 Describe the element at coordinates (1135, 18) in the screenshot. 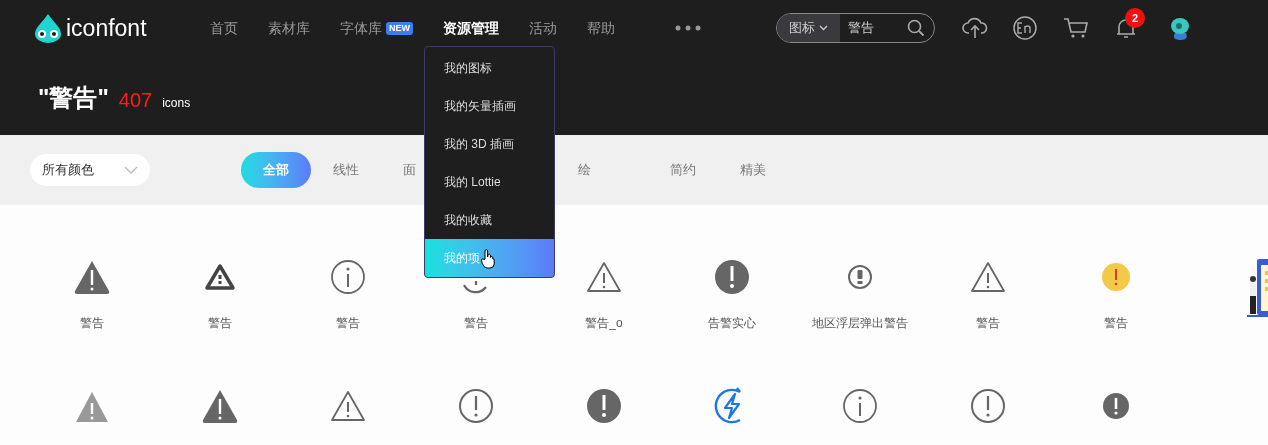

I see `notification-badge: 2` at that location.